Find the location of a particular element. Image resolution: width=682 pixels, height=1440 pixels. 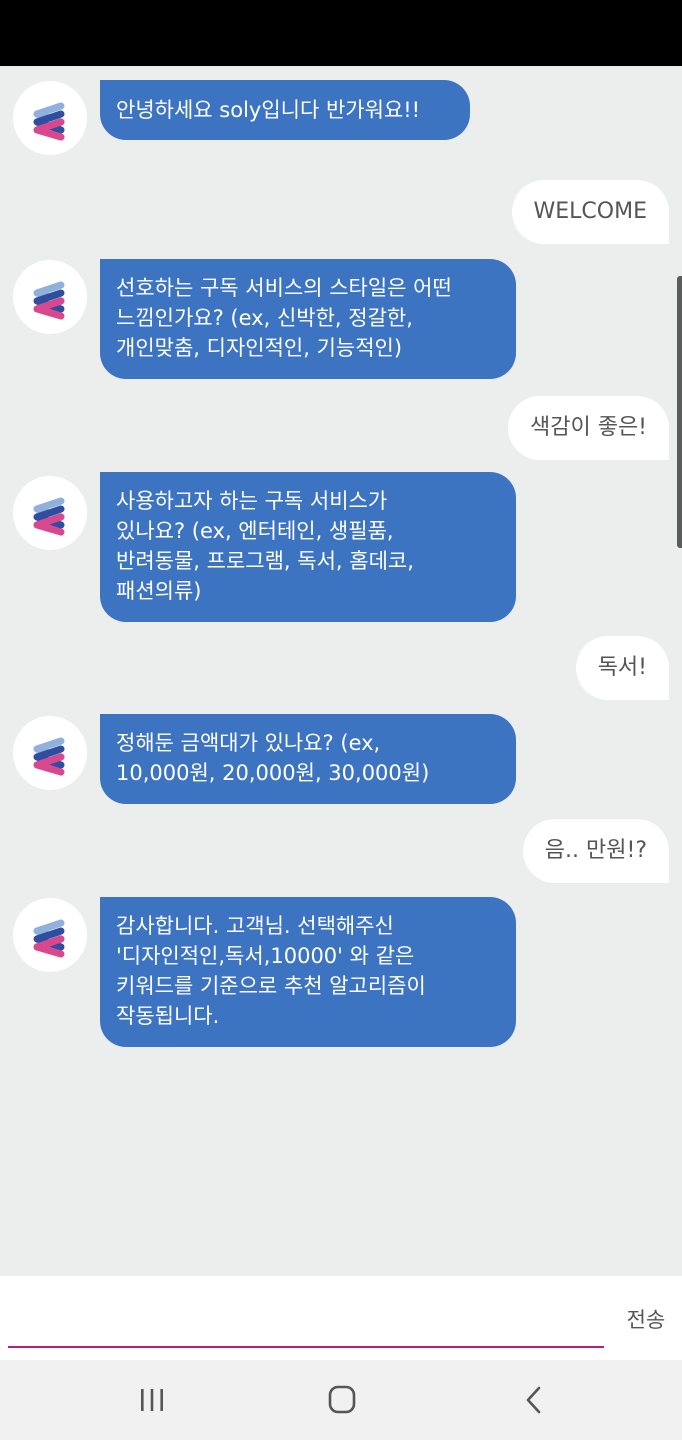

user-message: 독서! is located at coordinates (622, 668).